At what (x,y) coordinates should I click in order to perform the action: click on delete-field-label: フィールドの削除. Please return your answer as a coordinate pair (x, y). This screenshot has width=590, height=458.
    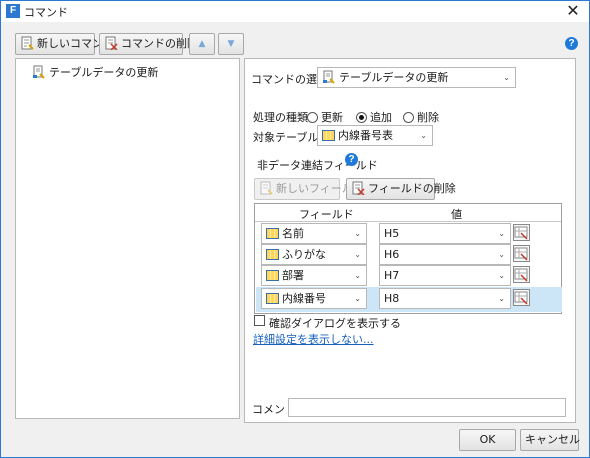
    Looking at the image, I should click on (412, 188).